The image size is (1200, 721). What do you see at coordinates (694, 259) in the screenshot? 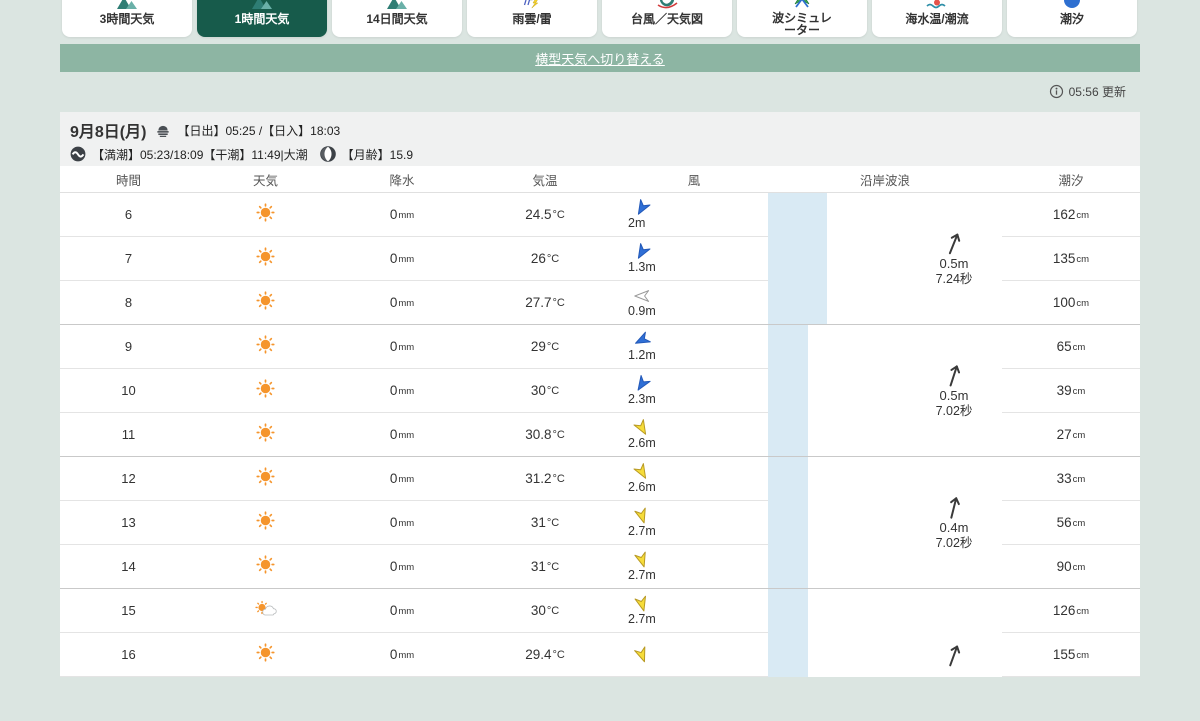
I see `wind-cell: 1.3m` at bounding box center [694, 259].